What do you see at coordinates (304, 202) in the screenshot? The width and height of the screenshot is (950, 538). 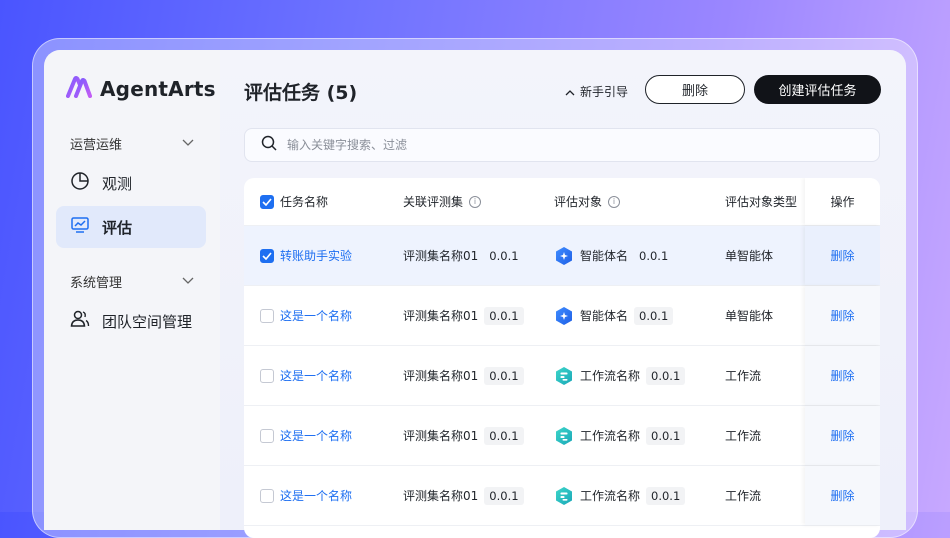 I see `column-header-name: 任务名称` at bounding box center [304, 202].